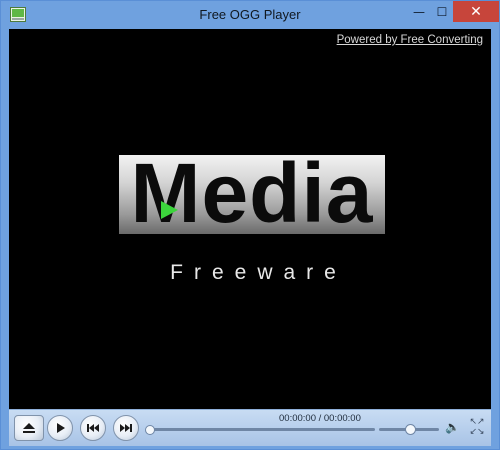  I want to click on controls-bar: 00:00:00 / 00:00:00 🔈 ↖↗ ↙↘, so click(250, 427).